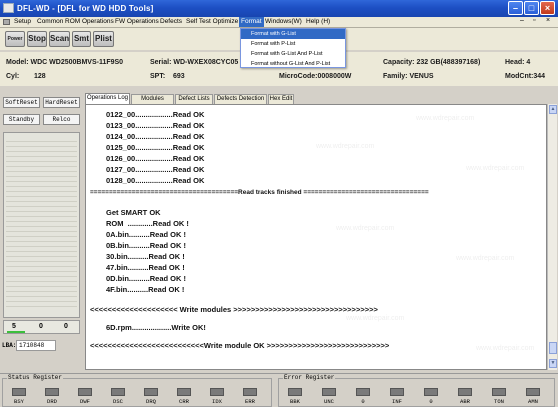 Image resolution: width=558 pixels, height=407 pixels. What do you see at coordinates (8, 8) in the screenshot?
I see `app-icon` at bounding box center [8, 8].